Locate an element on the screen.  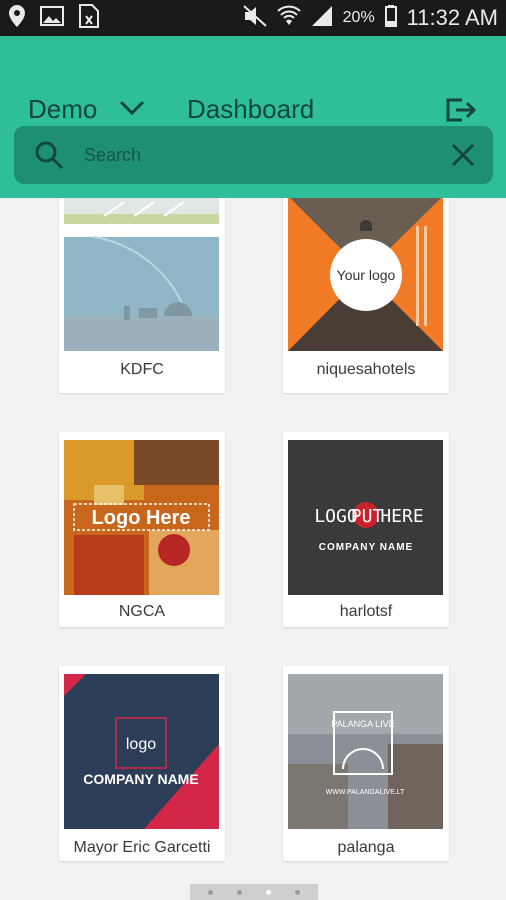
page-dot-active is located at coordinates (268, 892).